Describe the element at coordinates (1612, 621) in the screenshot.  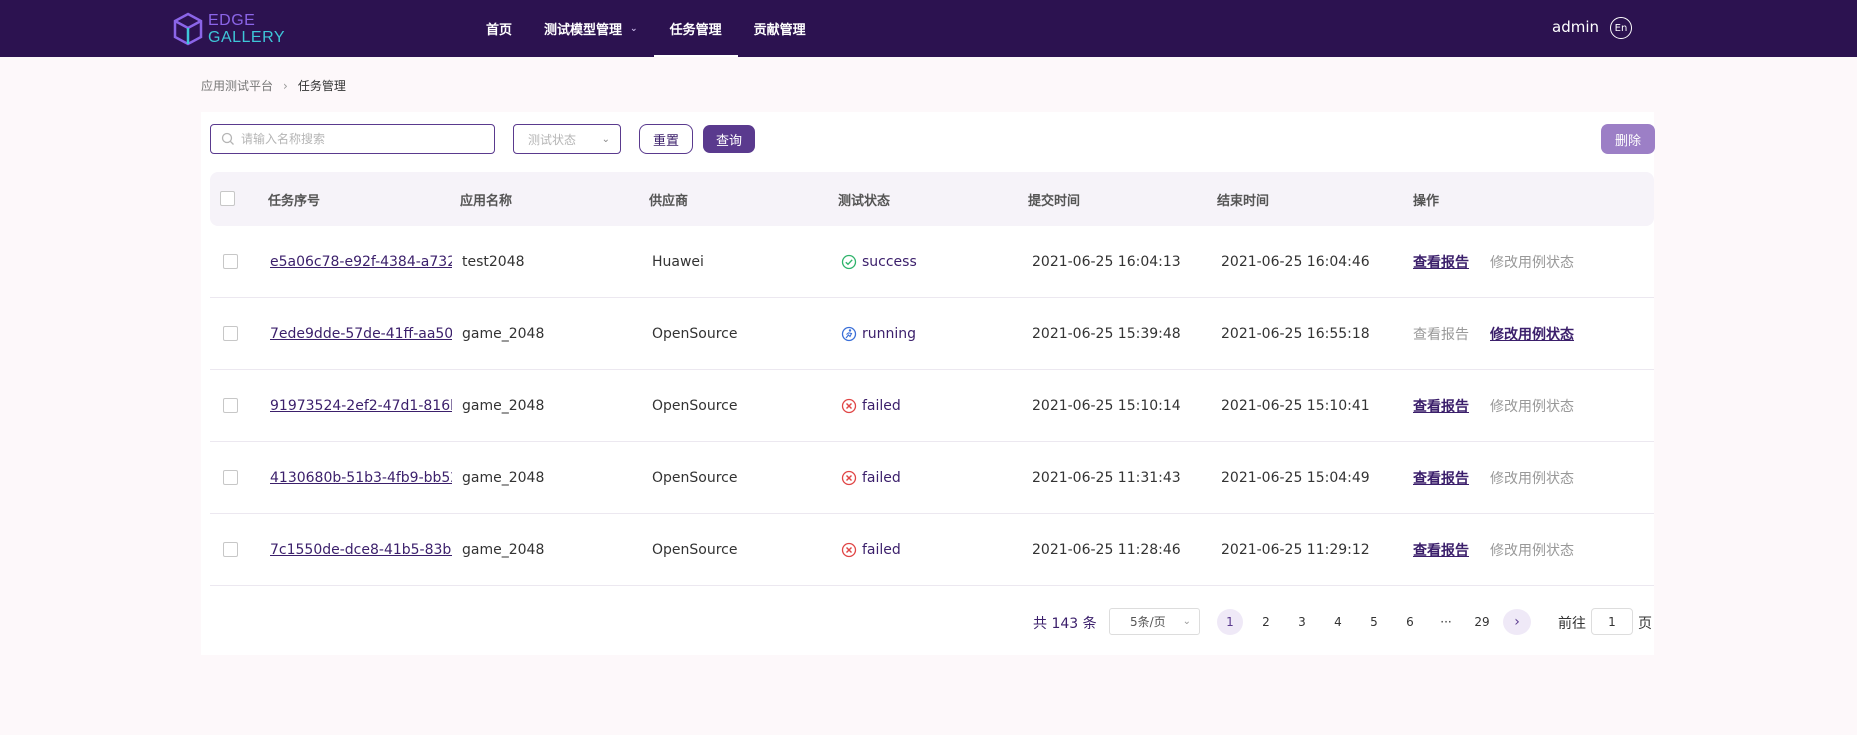
I see `goto-page-input: 1` at that location.